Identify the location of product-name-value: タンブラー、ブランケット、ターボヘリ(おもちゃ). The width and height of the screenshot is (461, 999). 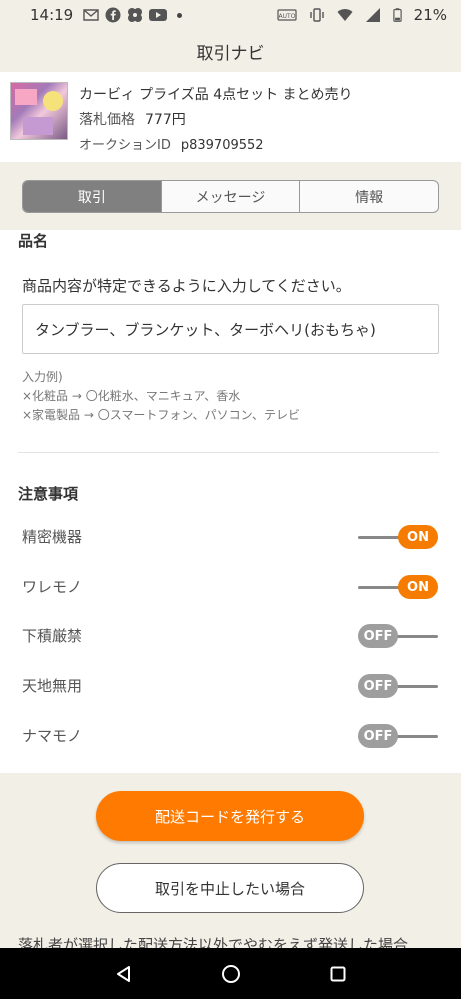
(205, 329).